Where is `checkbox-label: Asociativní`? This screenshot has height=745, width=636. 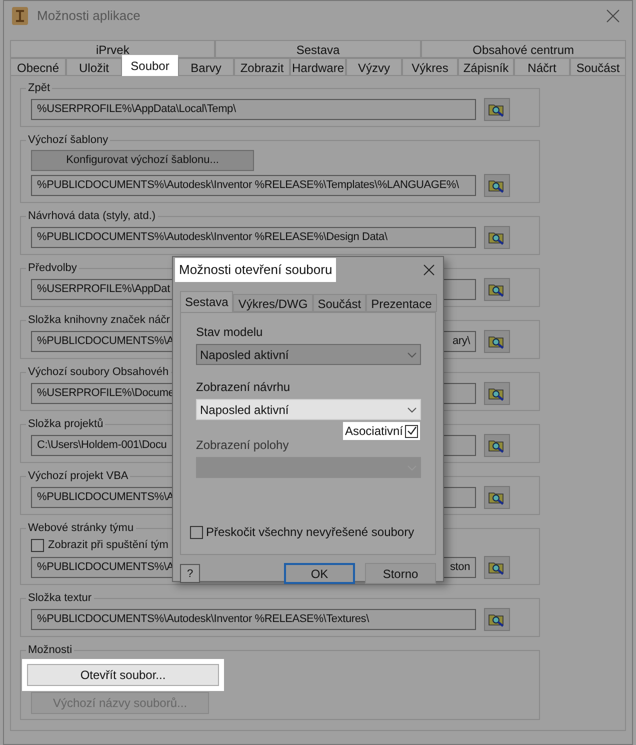 checkbox-label: Asociativní is located at coordinates (373, 431).